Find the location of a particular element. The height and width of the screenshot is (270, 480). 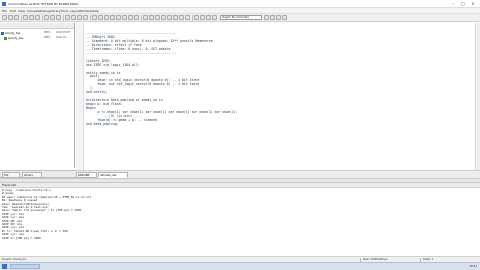

menu-debug: Debug is located at coordinates (45, 11).